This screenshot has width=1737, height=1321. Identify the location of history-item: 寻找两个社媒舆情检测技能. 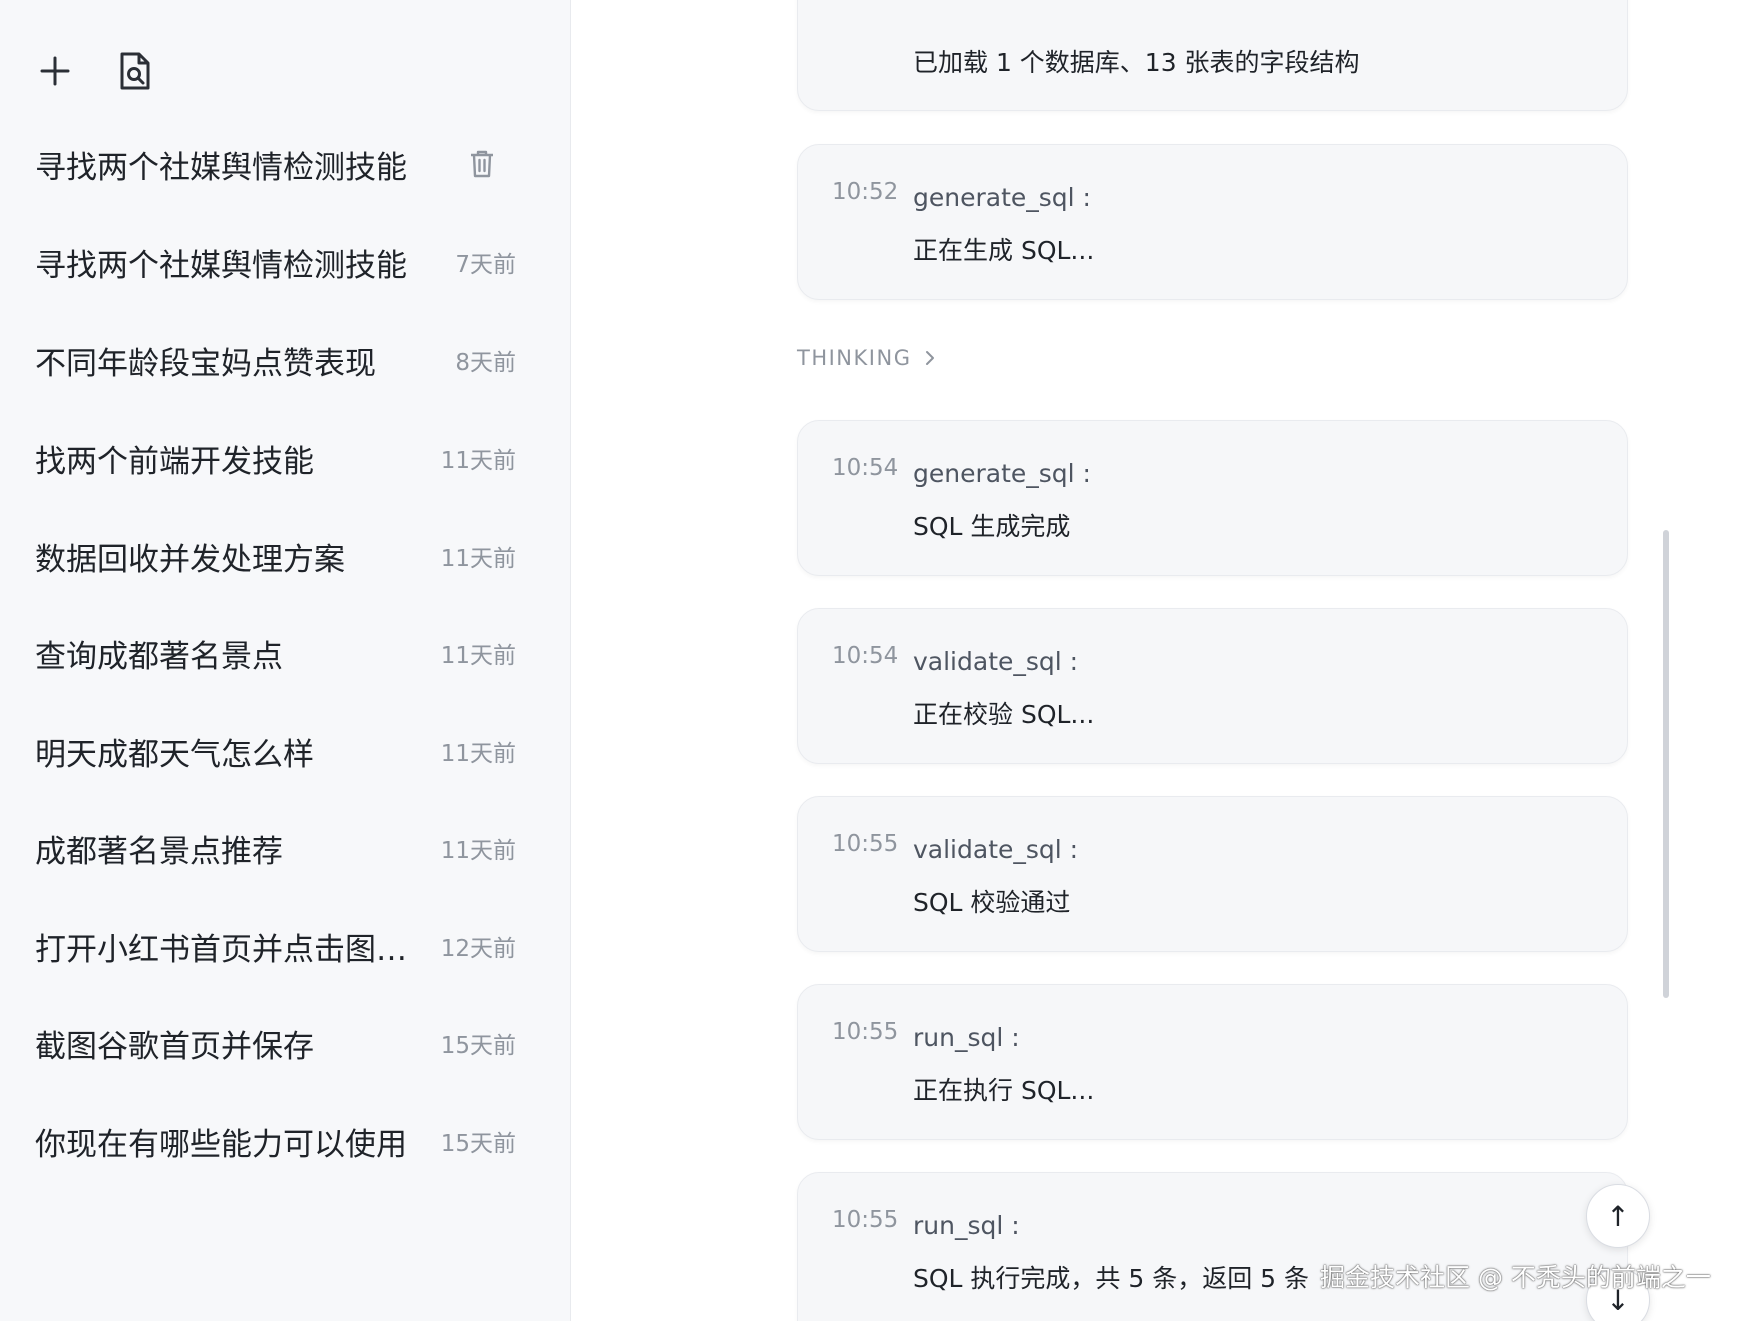
(270, 164).